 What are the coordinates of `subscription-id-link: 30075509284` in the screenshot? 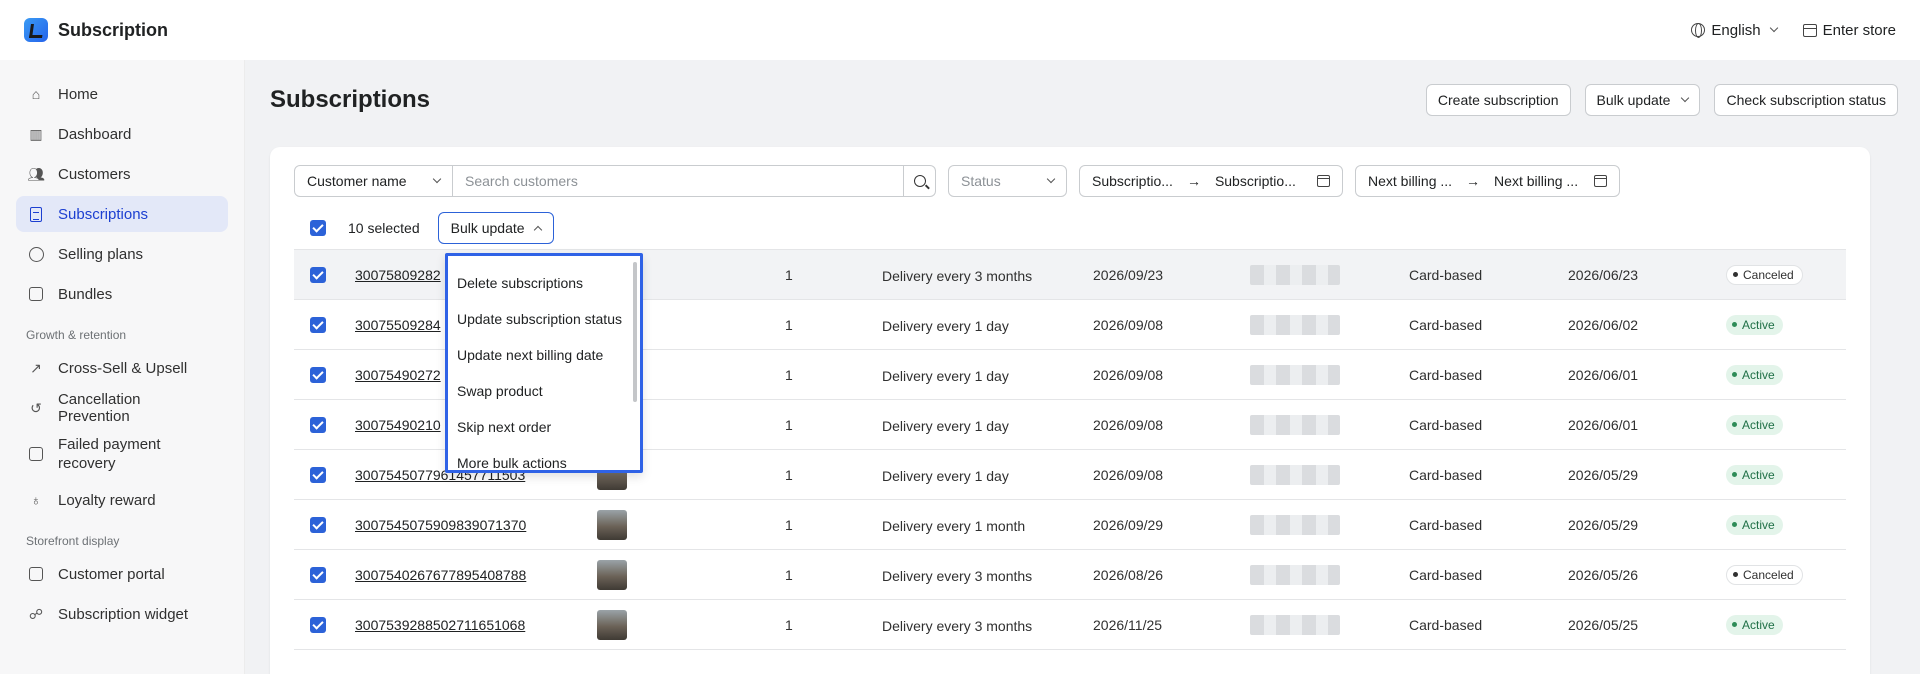 It's located at (398, 325).